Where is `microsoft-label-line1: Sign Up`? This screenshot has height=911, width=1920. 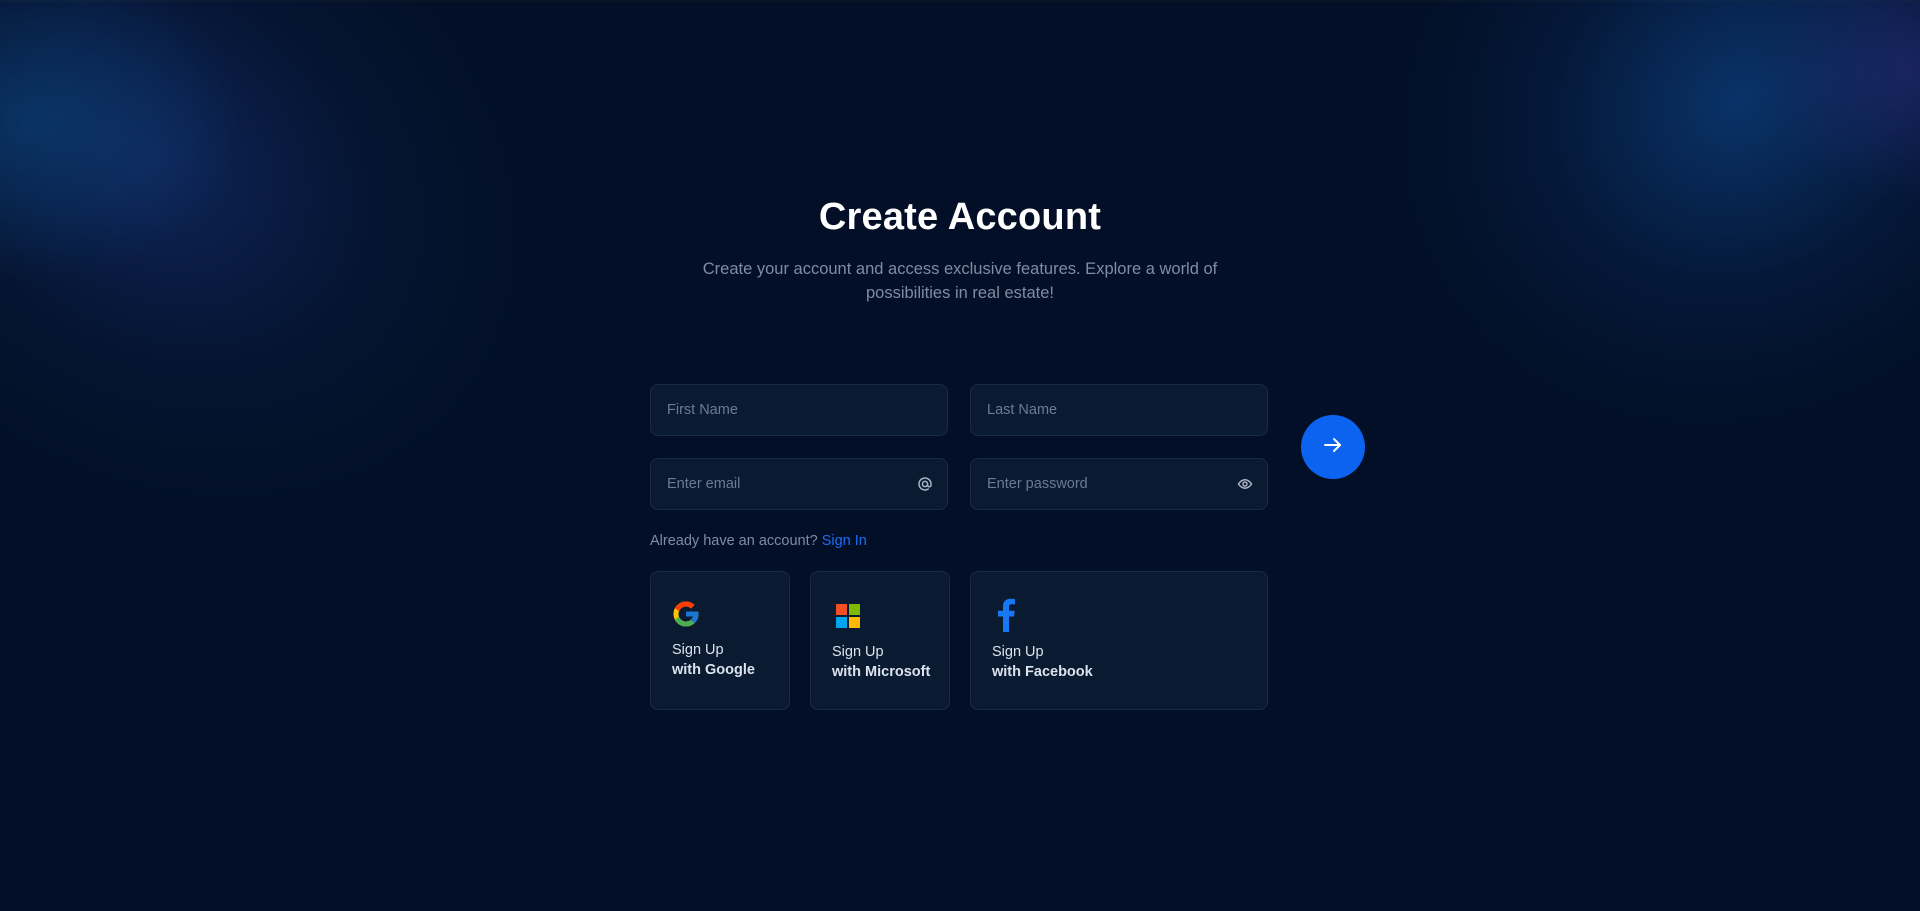 microsoft-label-line1: Sign Up is located at coordinates (858, 652).